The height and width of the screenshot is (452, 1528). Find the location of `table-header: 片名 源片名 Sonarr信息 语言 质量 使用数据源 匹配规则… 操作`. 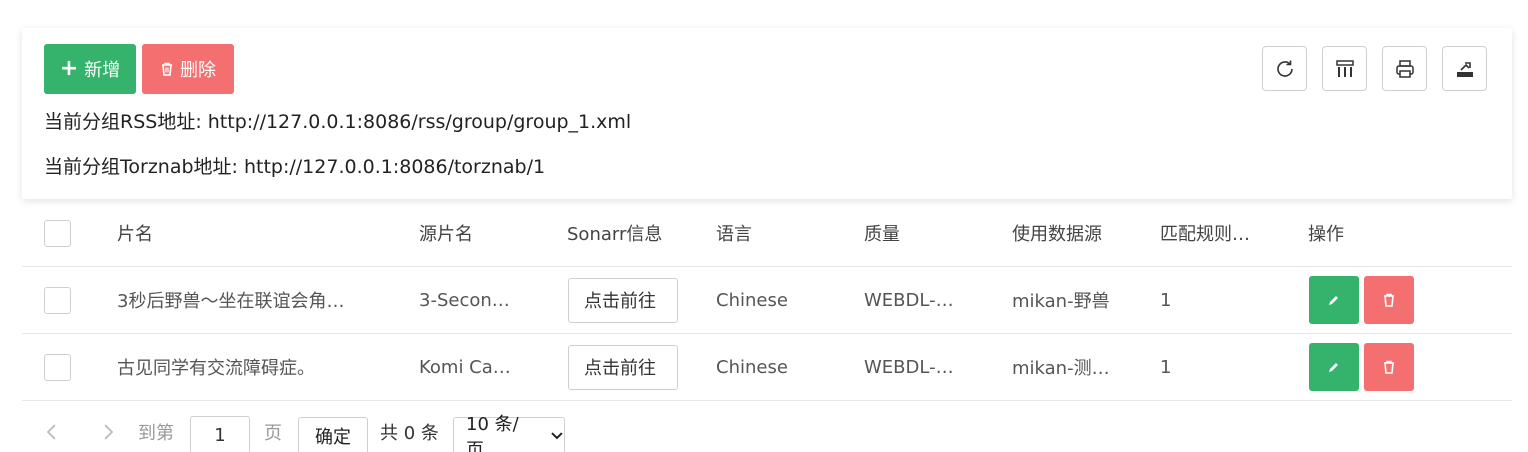

table-header: 片名 源片名 Sonarr信息 语言 质量 使用数据源 匹配规则… 操作 is located at coordinates (767, 233).